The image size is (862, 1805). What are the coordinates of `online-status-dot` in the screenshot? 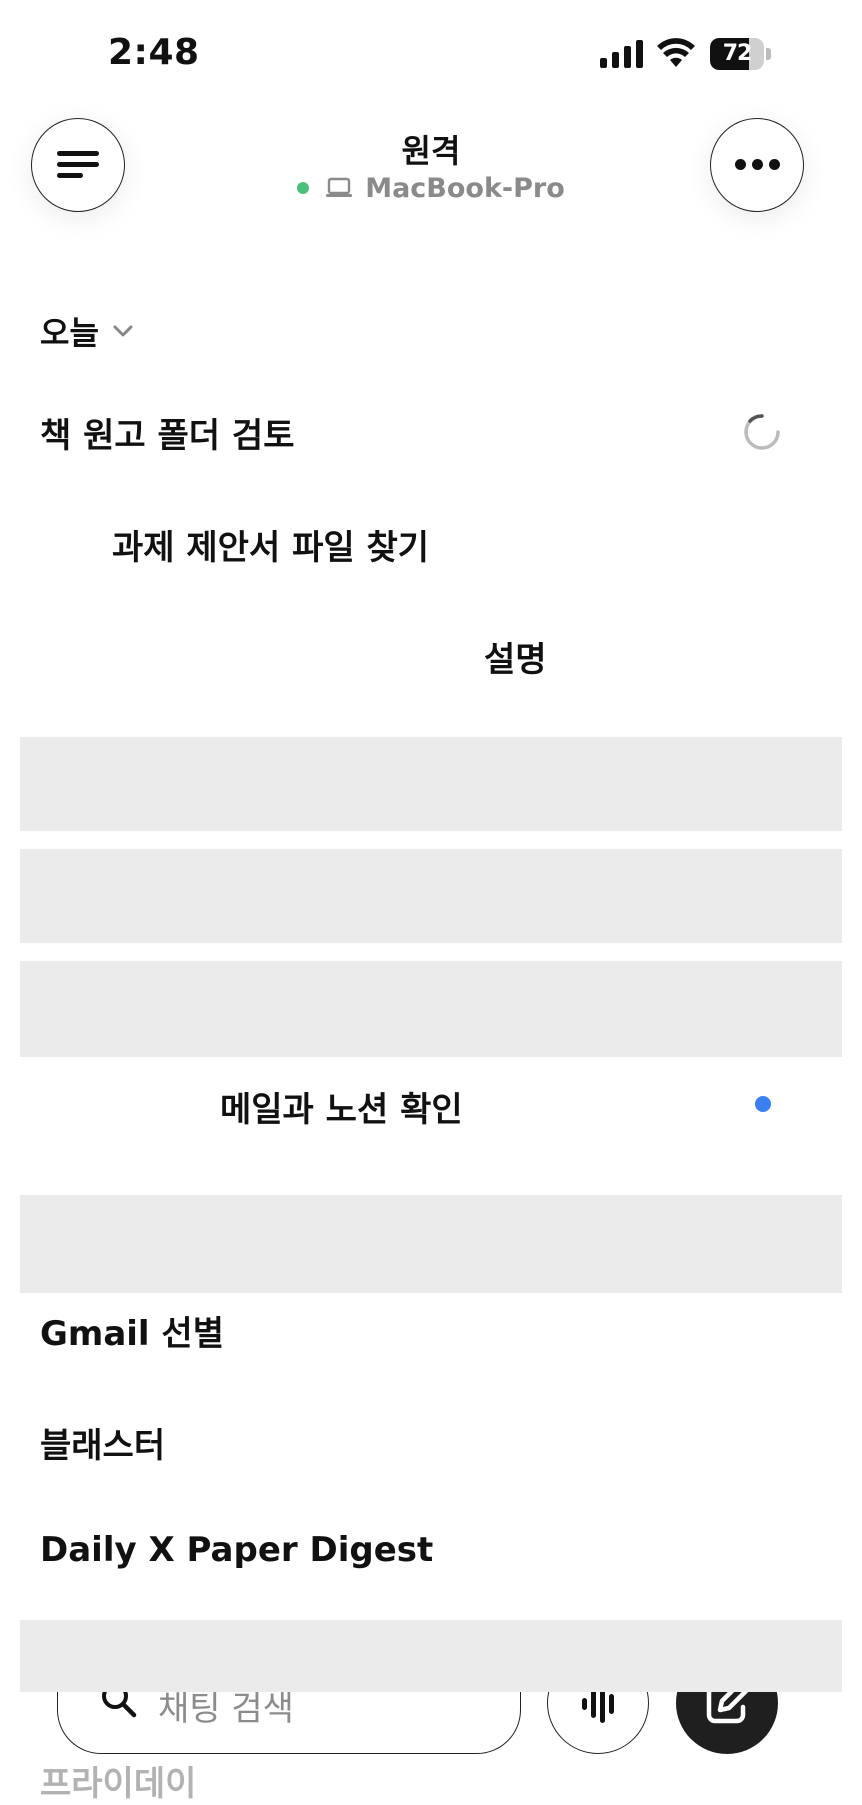 It's located at (303, 188).